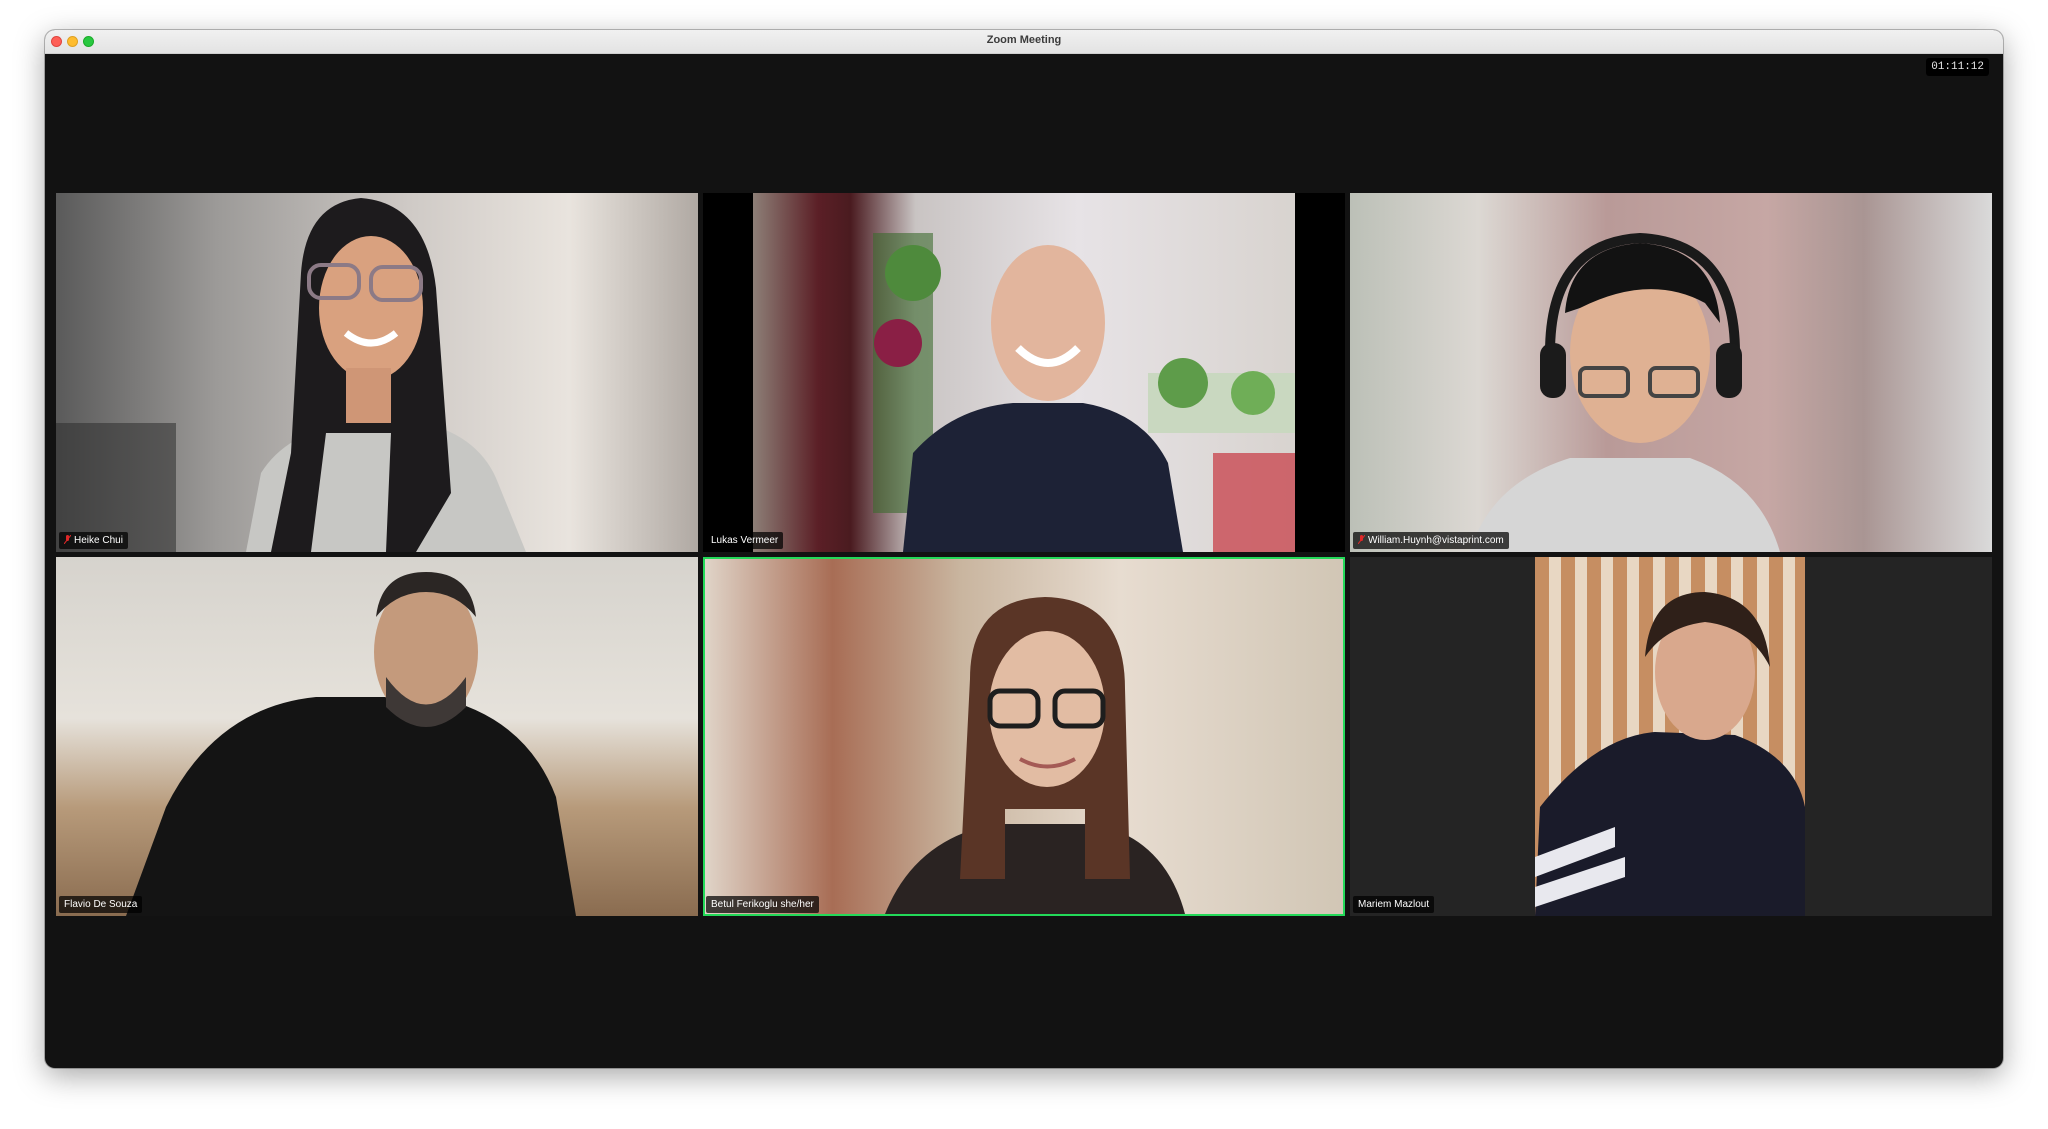 This screenshot has width=2048, height=1129. I want to click on participant-name-label: Flavio De Souza, so click(101, 904).